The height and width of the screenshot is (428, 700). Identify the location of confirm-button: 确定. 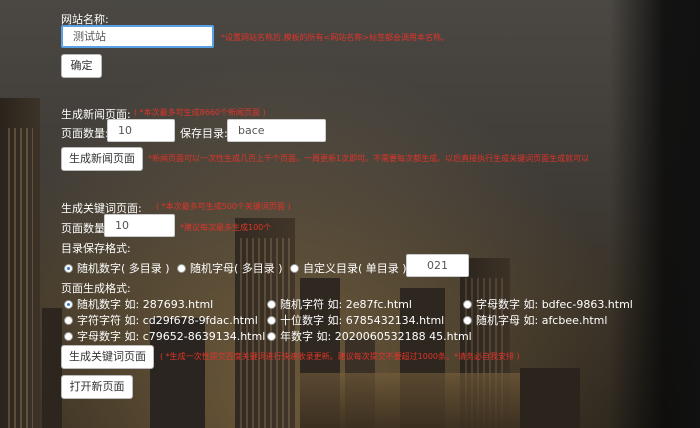
(81, 66).